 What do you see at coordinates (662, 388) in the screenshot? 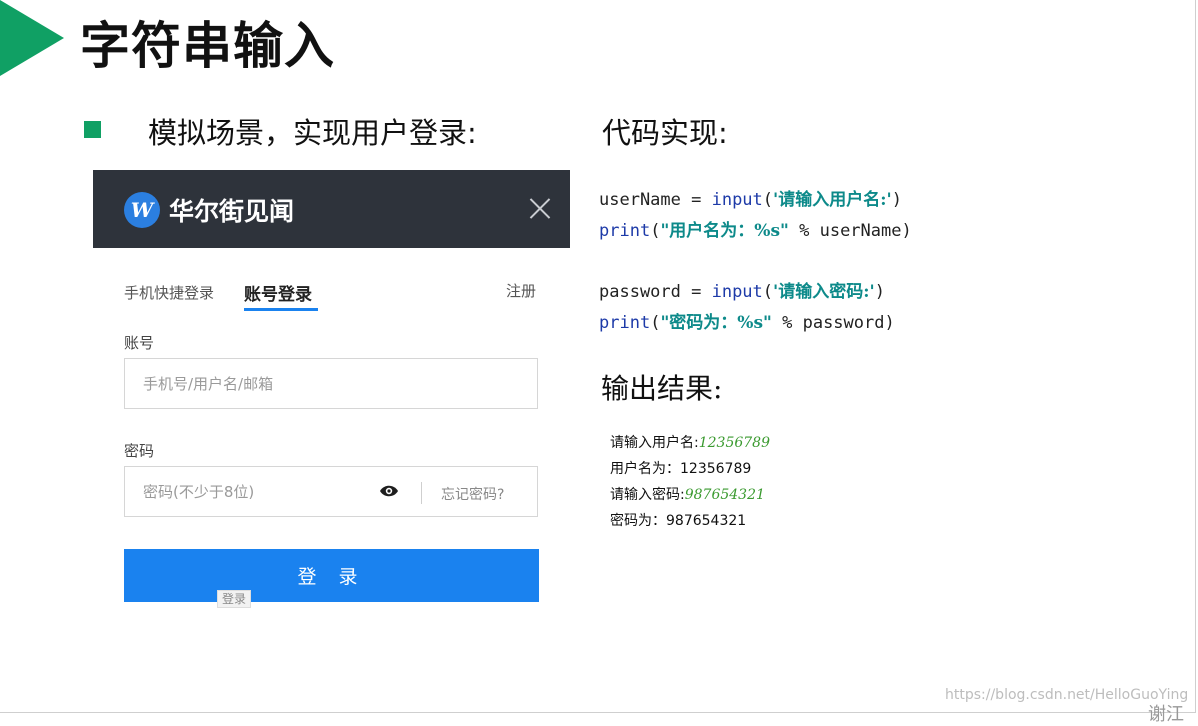
I see `output-heading: 输出结果:` at bounding box center [662, 388].